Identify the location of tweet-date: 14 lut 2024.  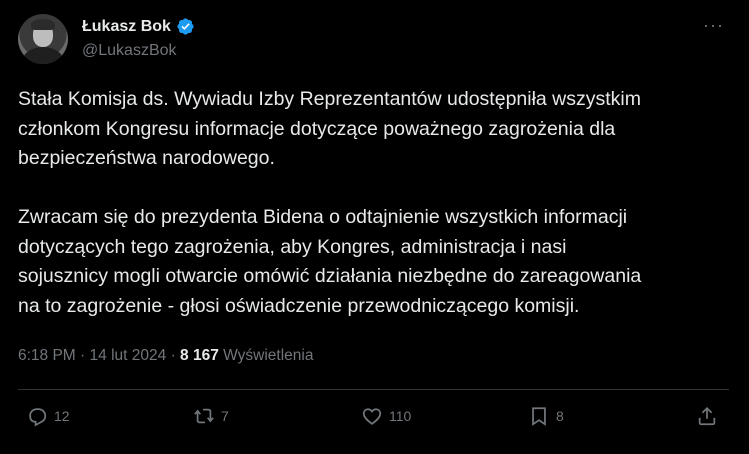
(128, 355).